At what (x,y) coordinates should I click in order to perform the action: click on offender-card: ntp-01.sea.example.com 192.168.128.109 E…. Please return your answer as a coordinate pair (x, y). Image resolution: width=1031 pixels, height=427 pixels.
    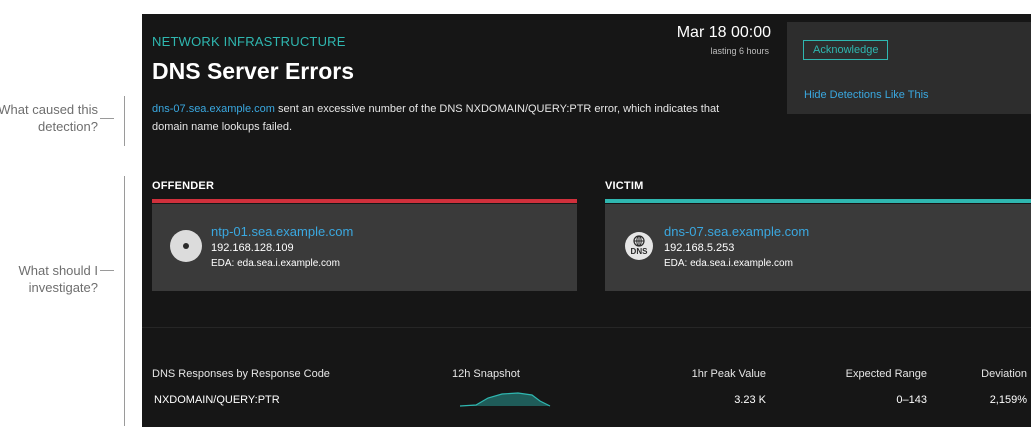
    Looking at the image, I should click on (364, 247).